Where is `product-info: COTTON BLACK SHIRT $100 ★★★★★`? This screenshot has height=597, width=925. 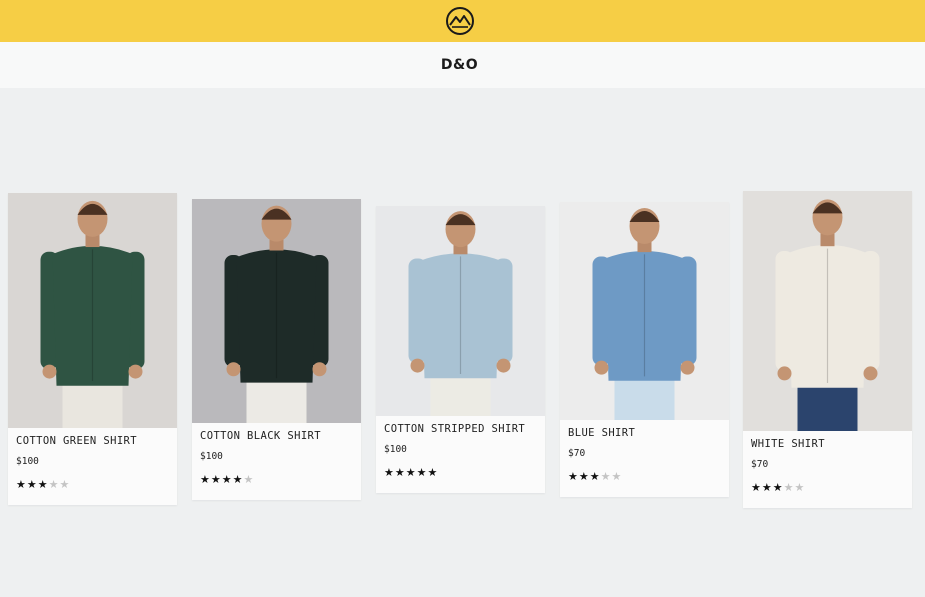 product-info: COTTON BLACK SHIRT $100 ★★★★★ is located at coordinates (276, 461).